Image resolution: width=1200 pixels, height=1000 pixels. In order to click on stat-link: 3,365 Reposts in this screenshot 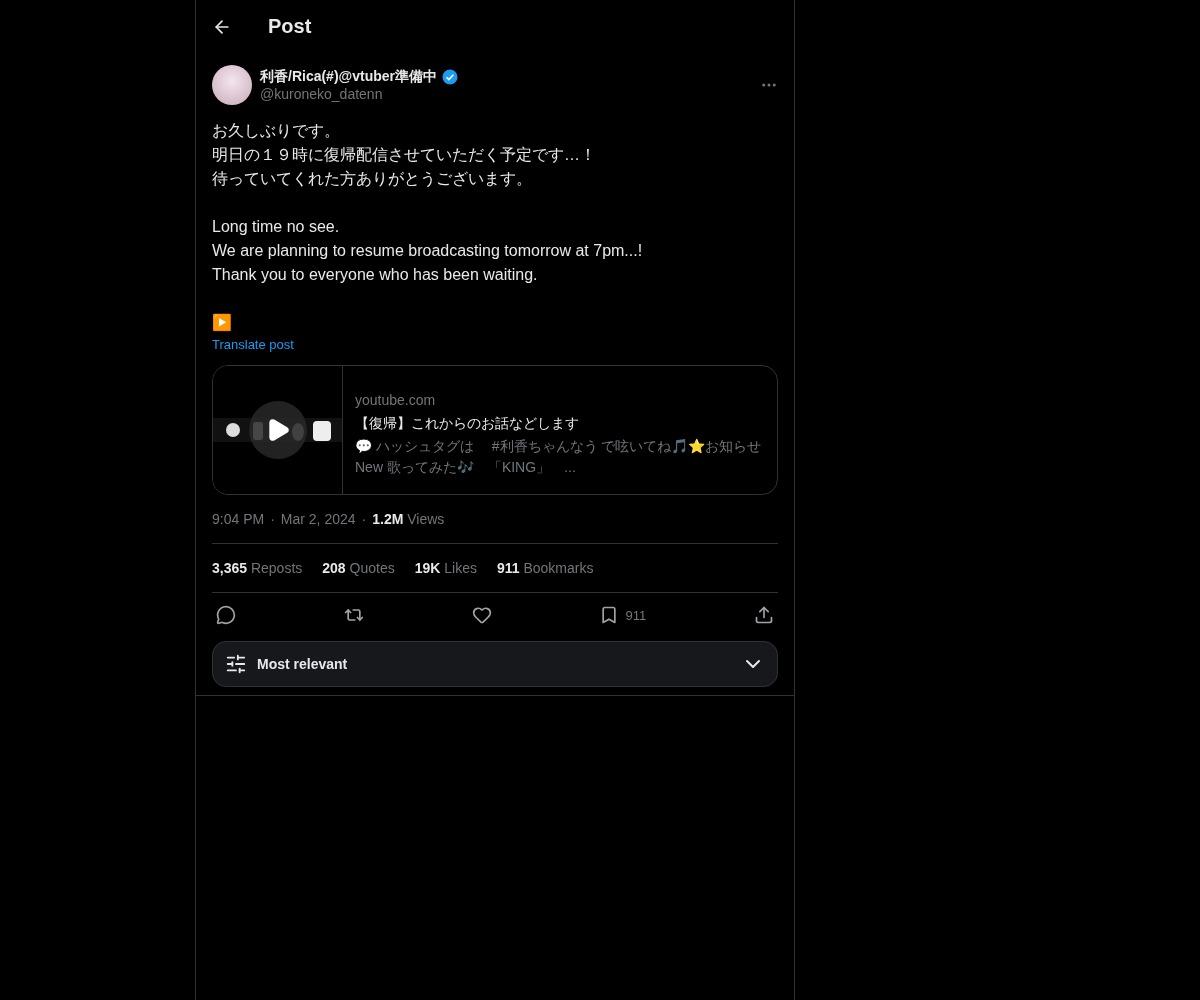, I will do `click(257, 568)`.